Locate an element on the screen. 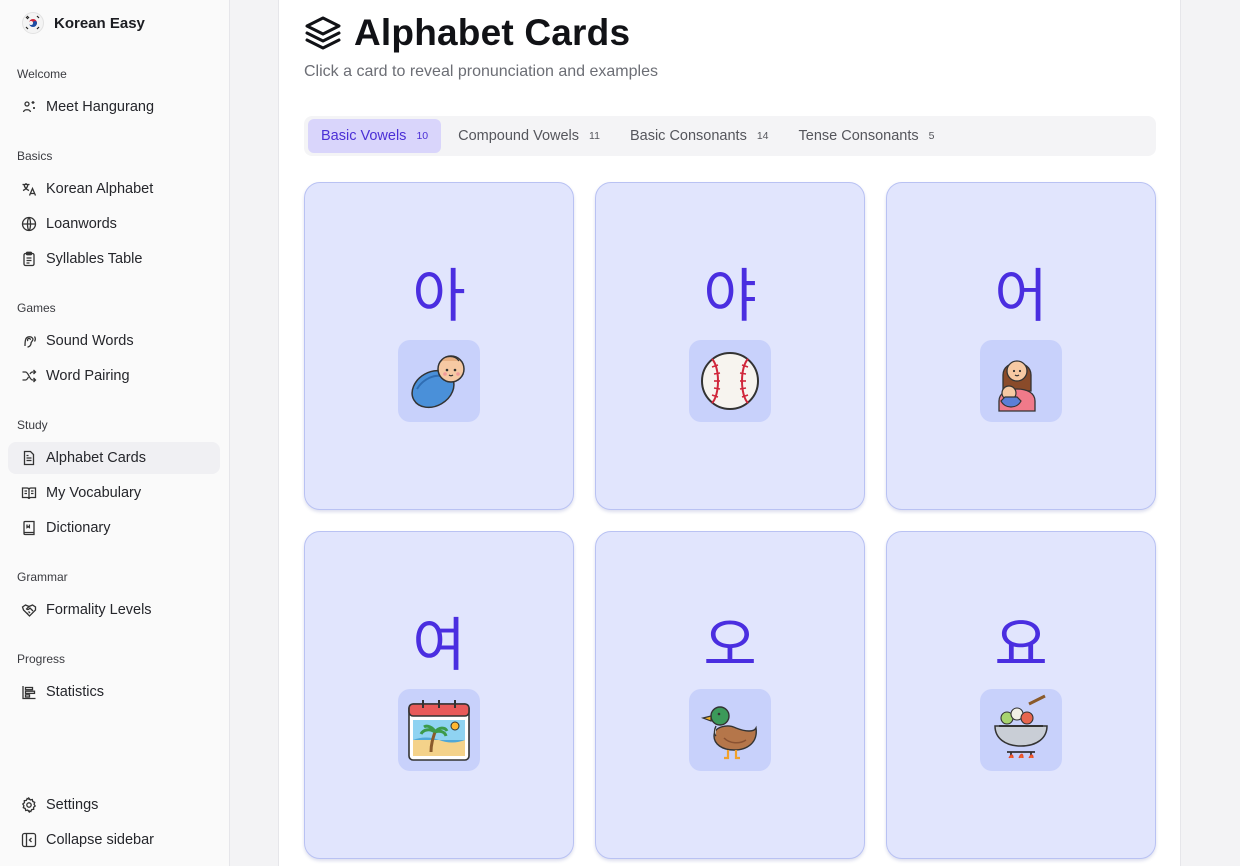 Image resolution: width=1240 pixels, height=866 pixels. sidebar-item-korean-alphabet: Korean Alphabet is located at coordinates (114, 189).